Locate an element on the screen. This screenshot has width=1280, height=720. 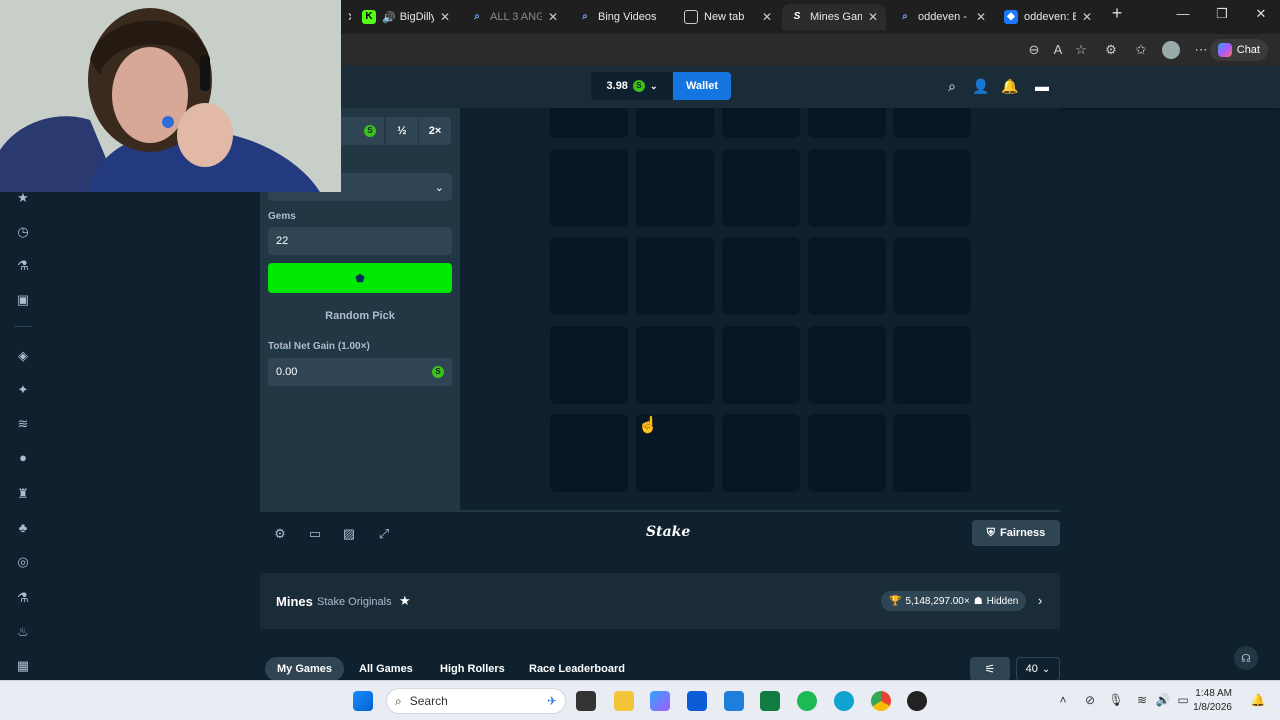
wifi-icon: ≋ is located at coordinates (1142, 700).